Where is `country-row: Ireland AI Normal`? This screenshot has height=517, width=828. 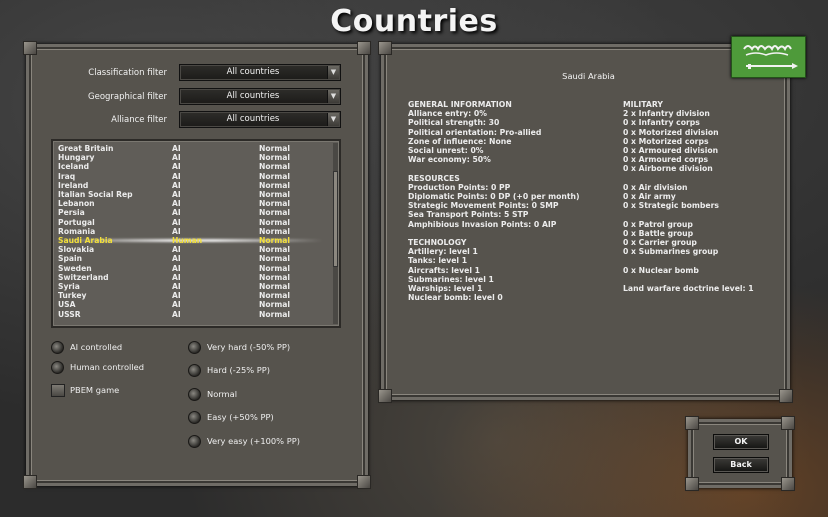
country-row: Ireland AI Normal is located at coordinates (193, 185).